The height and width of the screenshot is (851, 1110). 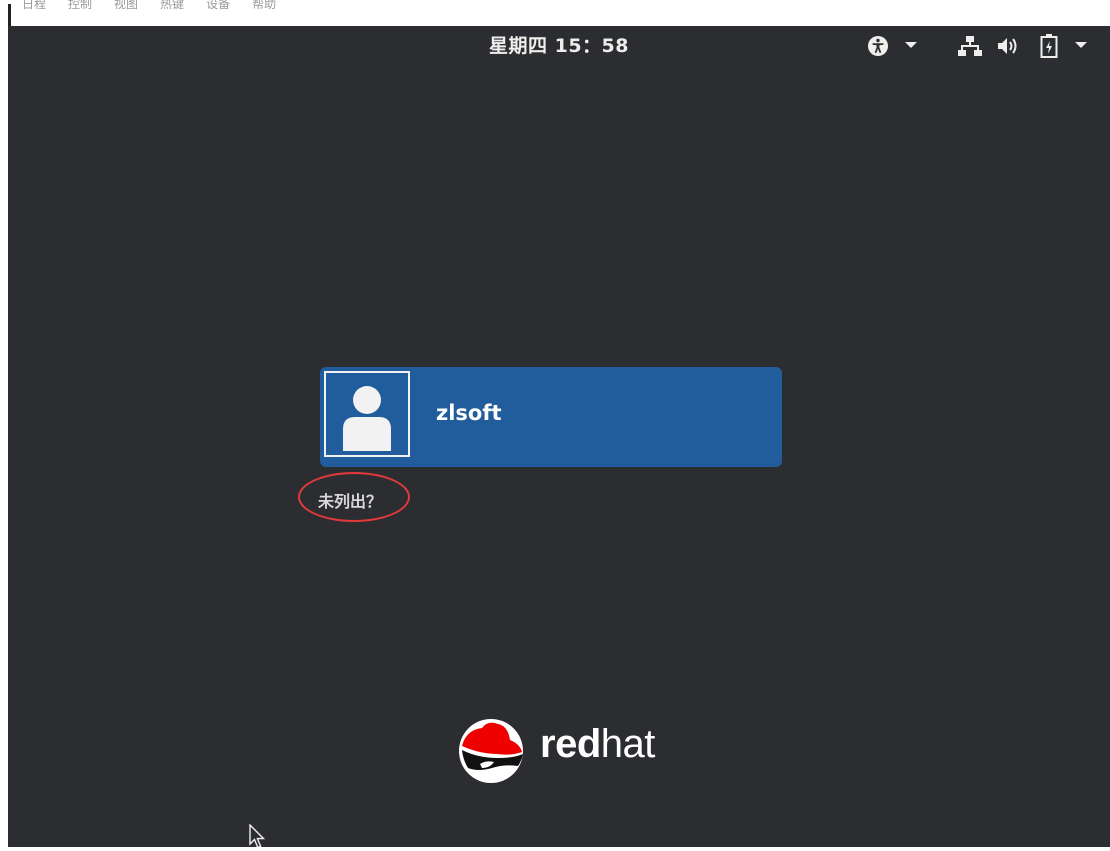 I want to click on host-menu-item: 日程, so click(x=34, y=6).